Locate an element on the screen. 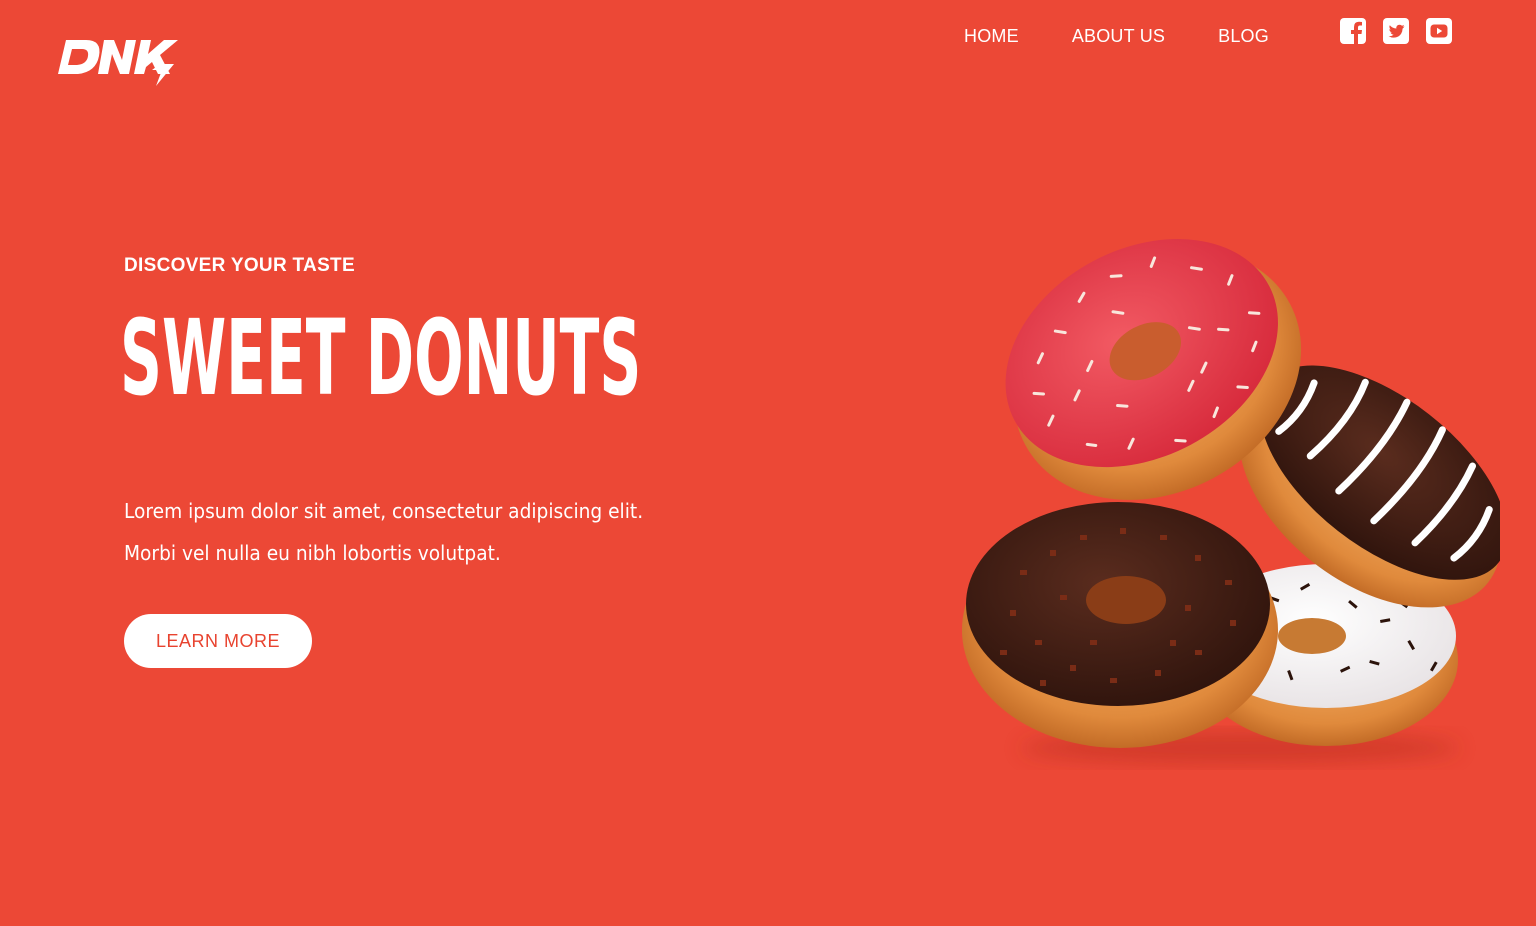  hero-title: SWEET DONUTS is located at coordinates (381, 358).